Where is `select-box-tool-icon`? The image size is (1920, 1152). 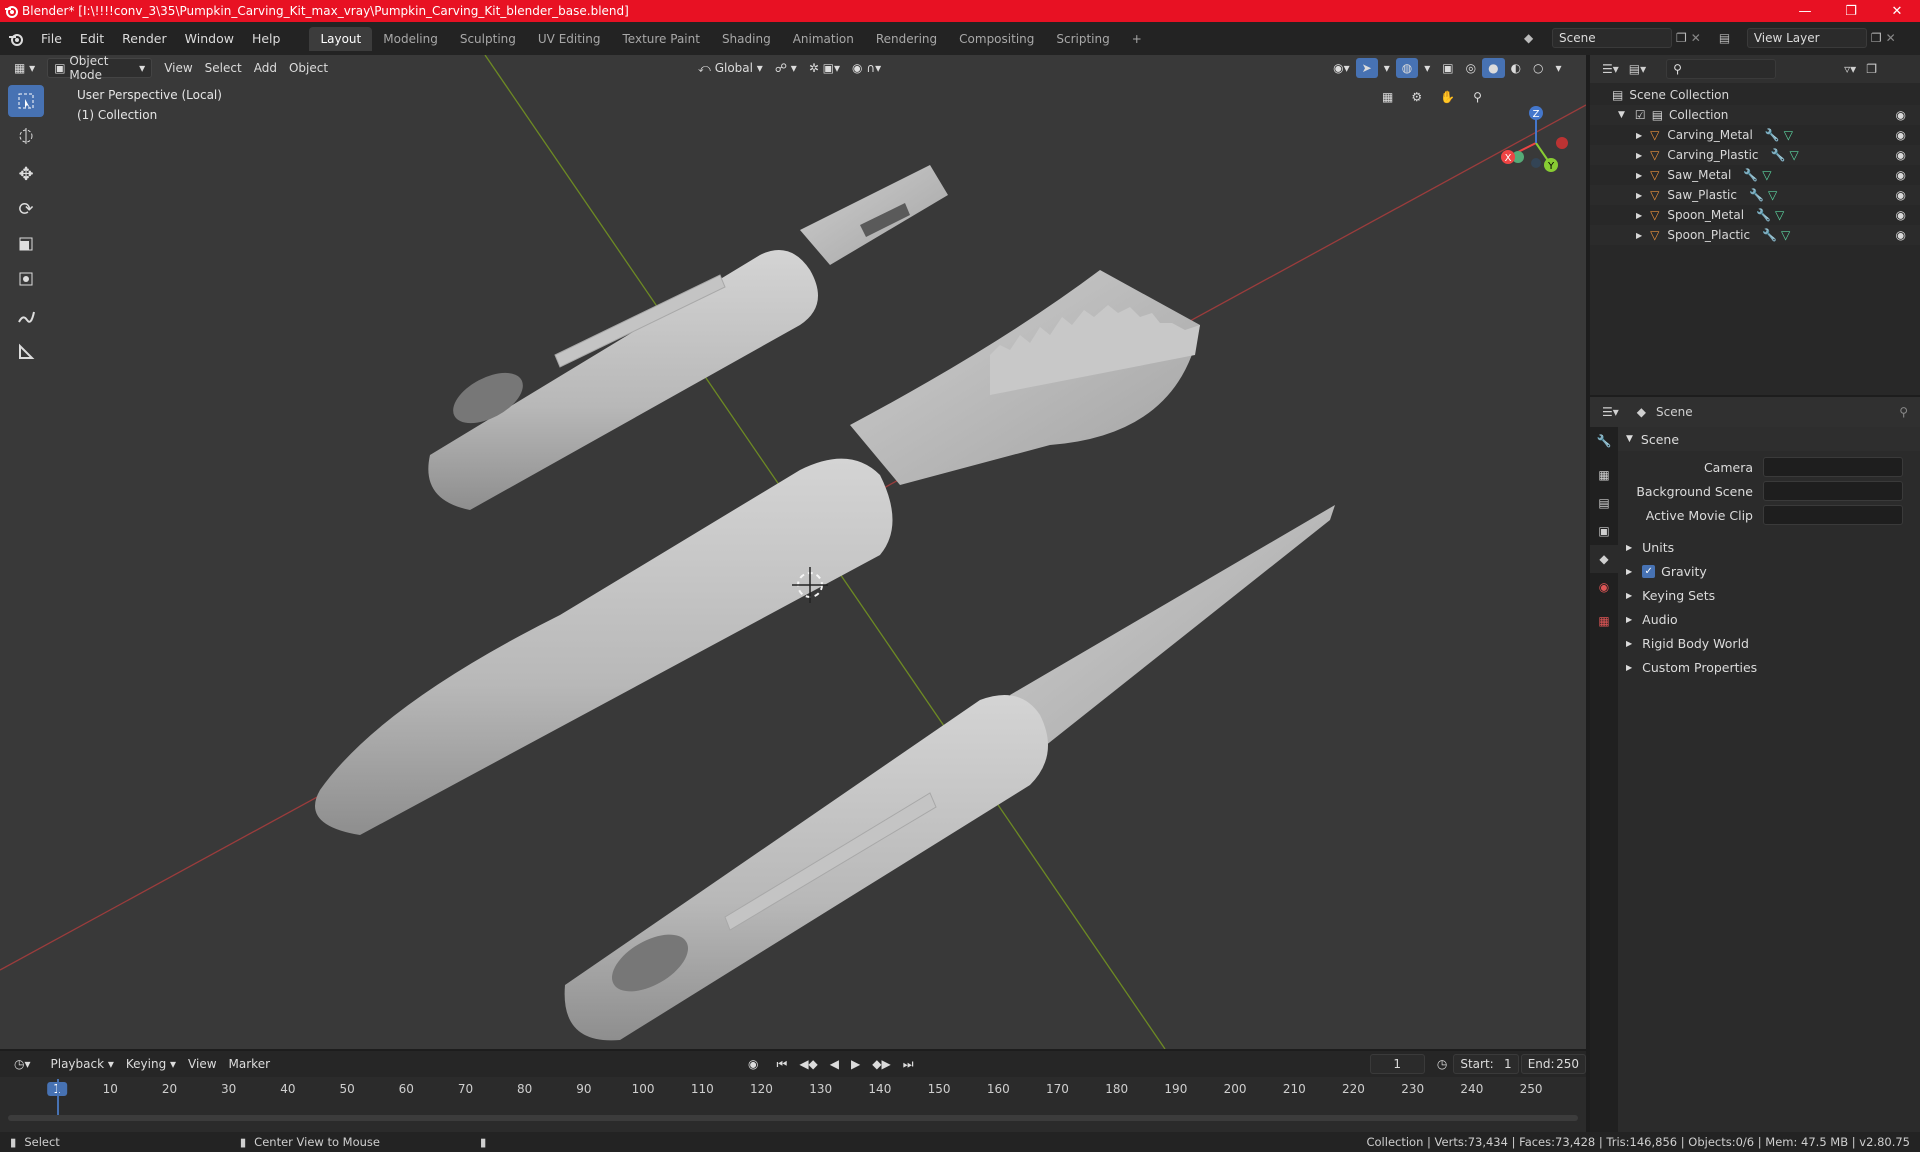
select-box-tool-icon is located at coordinates (26, 101).